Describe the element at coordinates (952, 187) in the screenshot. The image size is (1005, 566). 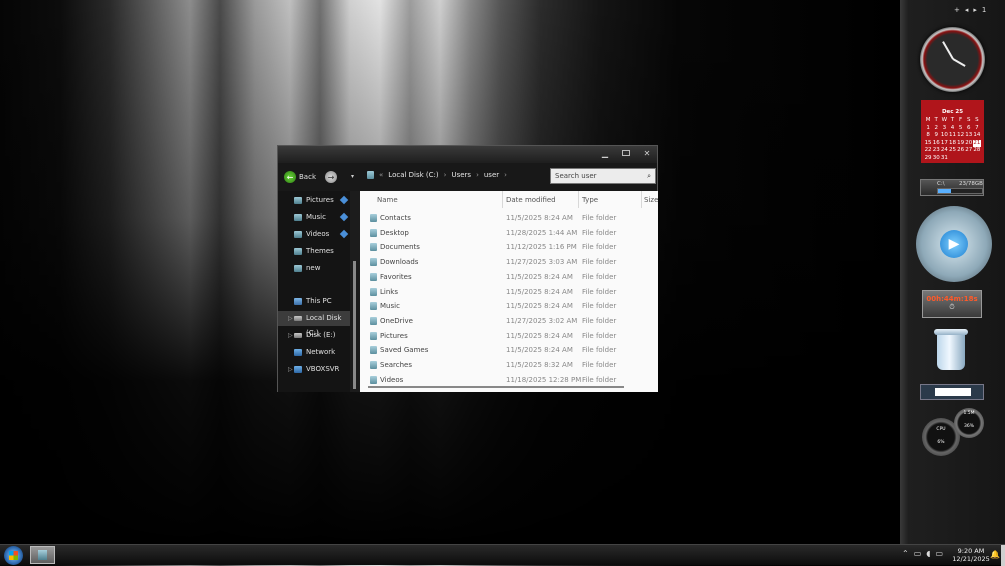
I see `drive-meter-gadget: C:\ 23/78GB` at that location.